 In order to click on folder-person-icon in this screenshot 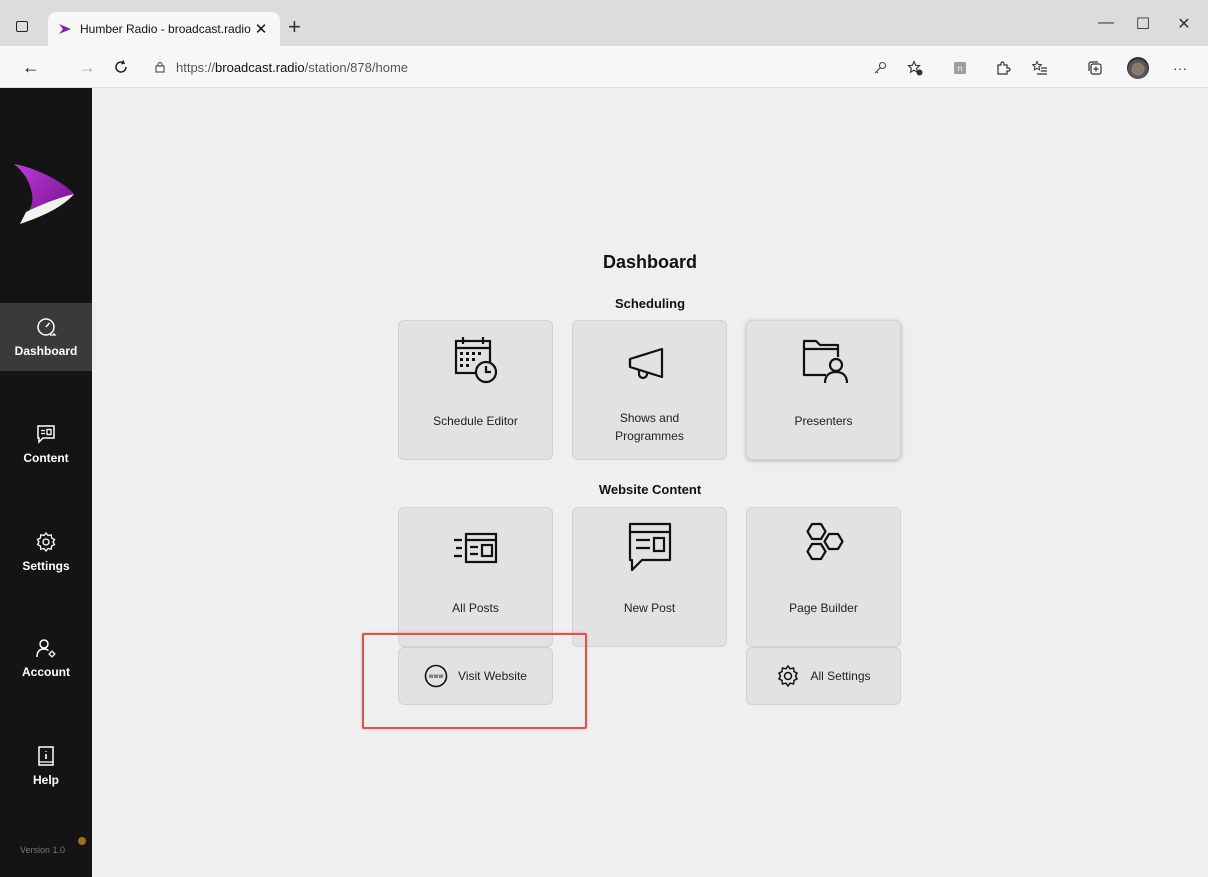, I will do `click(825, 361)`.